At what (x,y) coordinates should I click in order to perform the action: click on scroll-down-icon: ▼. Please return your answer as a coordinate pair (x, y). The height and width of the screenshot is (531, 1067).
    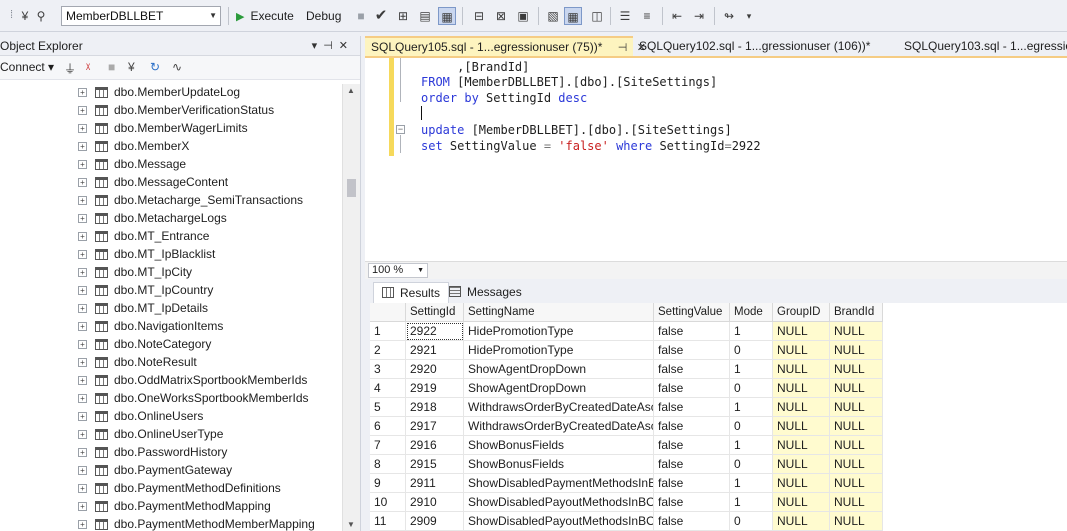
    Looking at the image, I should click on (351, 524).